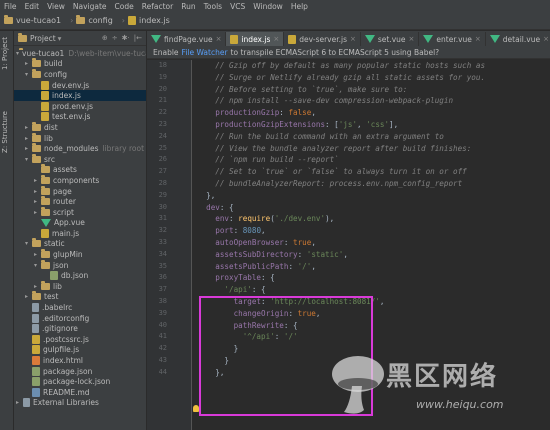 This screenshot has width=550, height=430. What do you see at coordinates (299, 6) in the screenshot?
I see `menu-item-help: Help` at bounding box center [299, 6].